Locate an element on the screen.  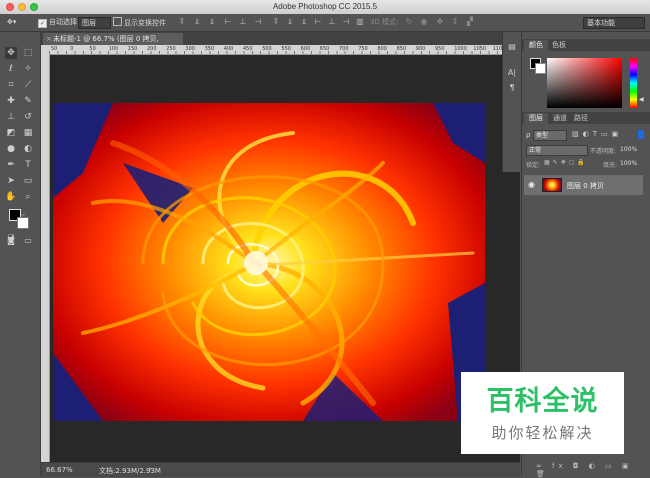
scale-3d-icon: ▞ is located at coordinates (470, 22).